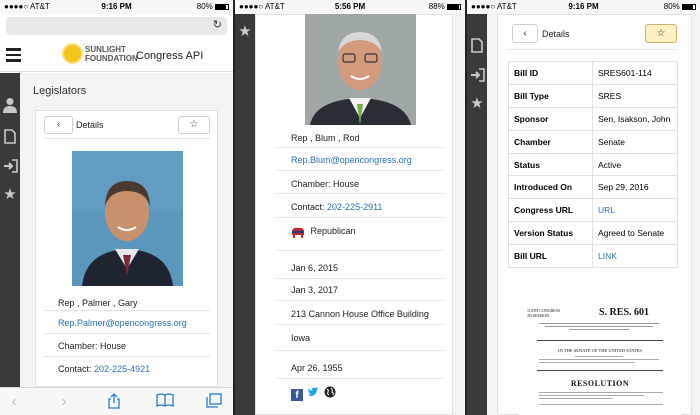 The width and height of the screenshot is (700, 415). I want to click on state-row: Iowa, so click(360, 338).